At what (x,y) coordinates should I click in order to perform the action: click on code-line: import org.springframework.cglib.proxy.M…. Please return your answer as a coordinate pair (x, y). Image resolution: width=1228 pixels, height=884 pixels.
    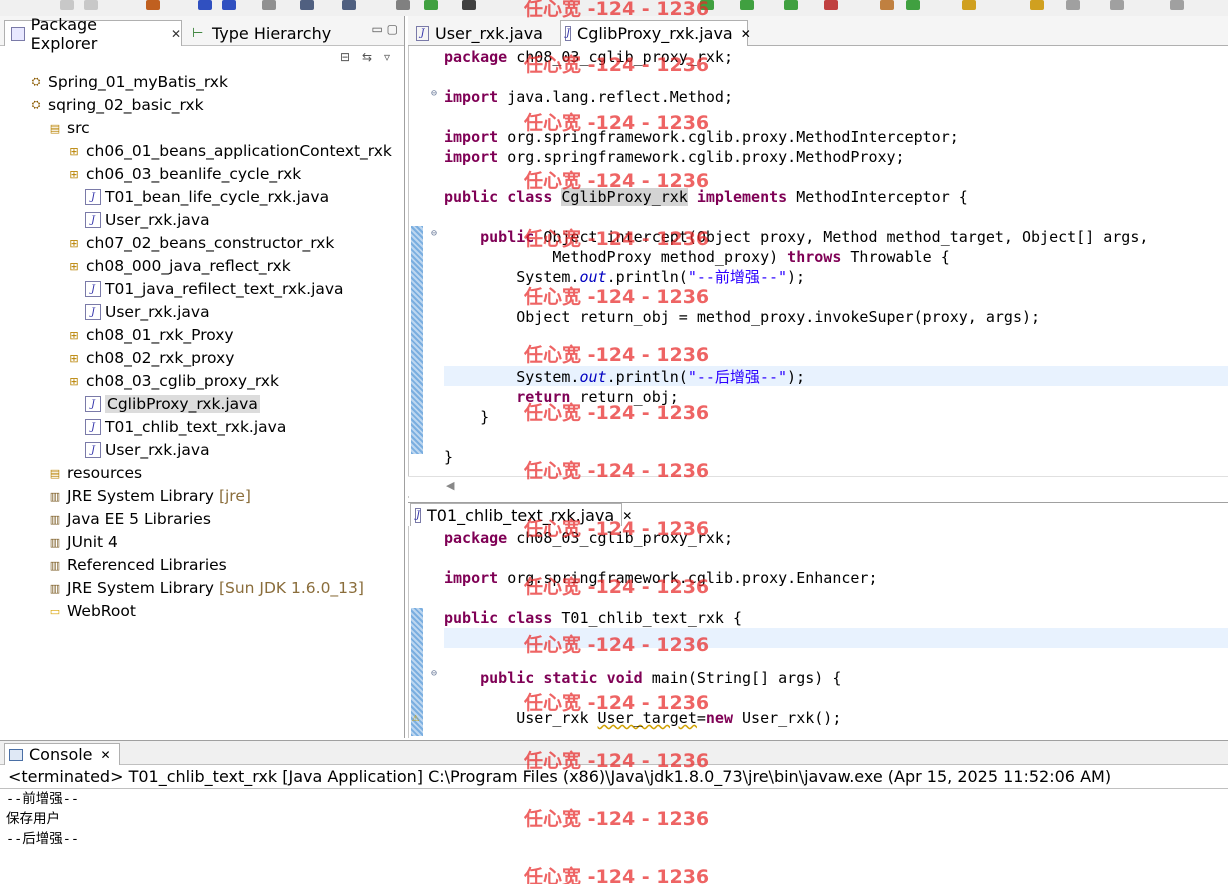
    Looking at the image, I should click on (674, 157).